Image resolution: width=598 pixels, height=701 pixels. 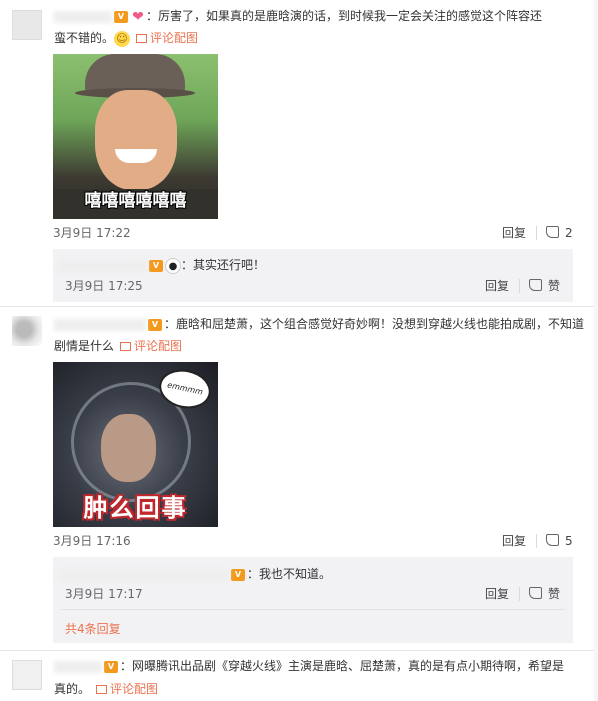 I want to click on like-button: 5, so click(x=559, y=541).